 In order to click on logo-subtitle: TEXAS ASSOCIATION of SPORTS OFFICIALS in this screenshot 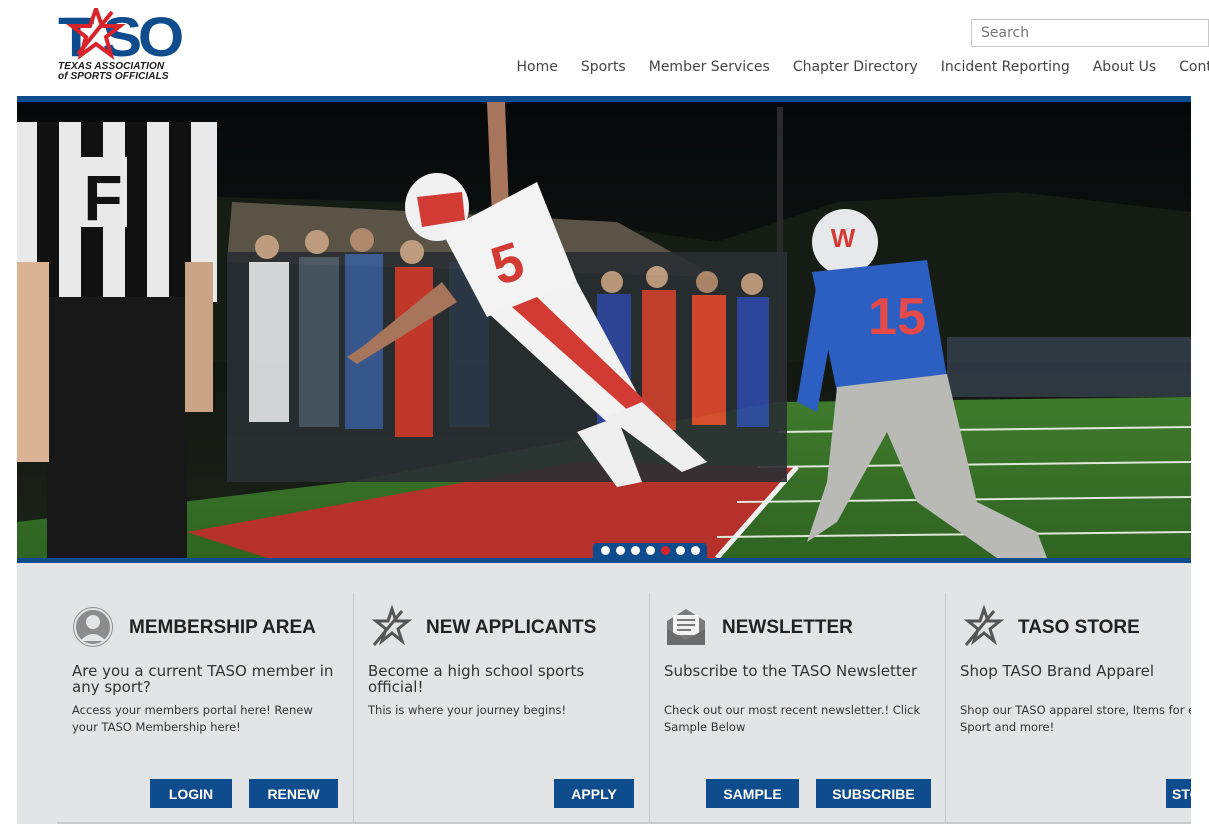, I will do `click(113, 72)`.